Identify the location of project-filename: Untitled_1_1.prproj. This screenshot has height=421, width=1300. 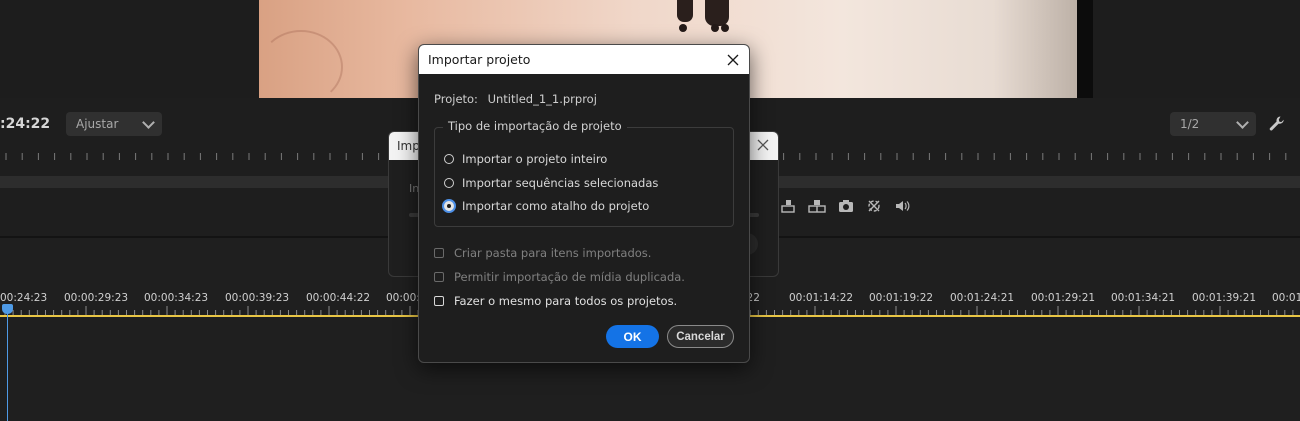
(542, 99).